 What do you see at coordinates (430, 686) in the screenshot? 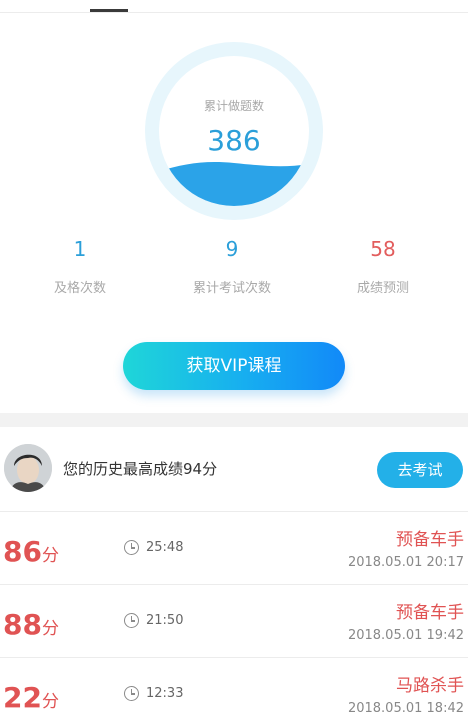
I see `record-title: 马路杀手` at bounding box center [430, 686].